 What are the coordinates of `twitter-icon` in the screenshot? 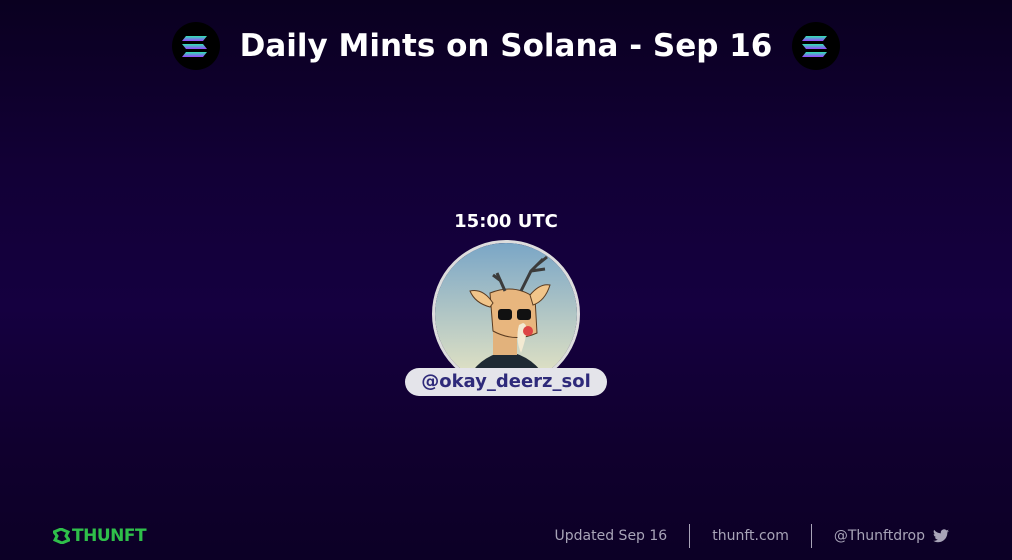 It's located at (941, 536).